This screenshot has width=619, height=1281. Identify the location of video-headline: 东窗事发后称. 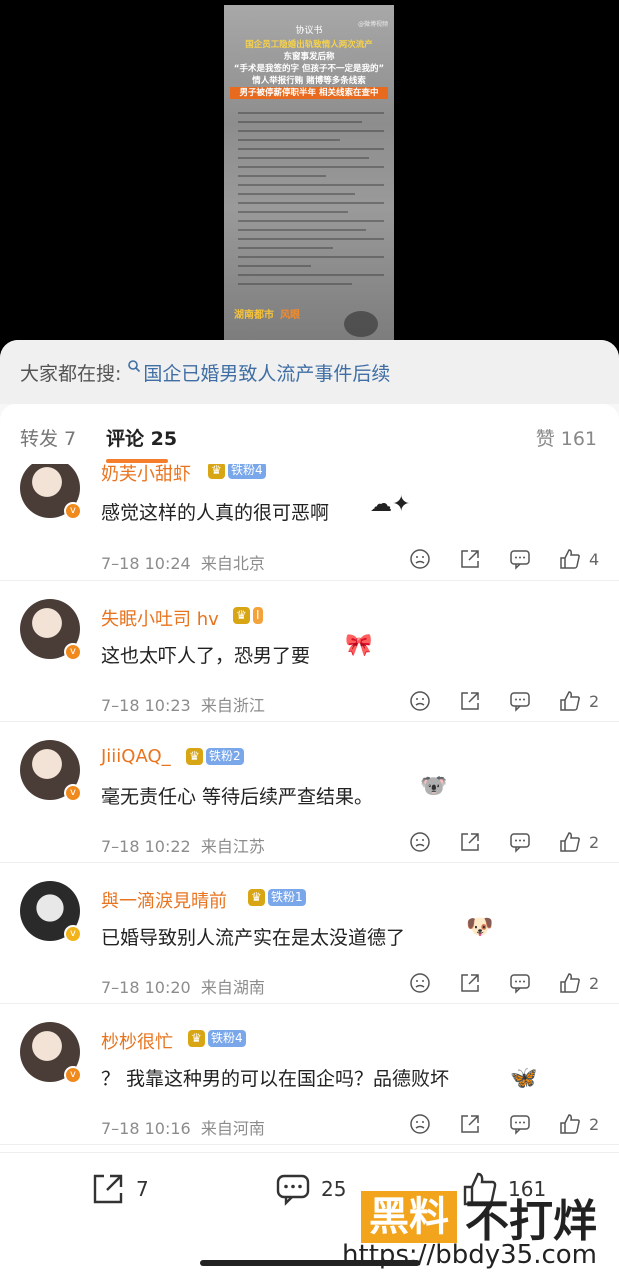
(309, 57).